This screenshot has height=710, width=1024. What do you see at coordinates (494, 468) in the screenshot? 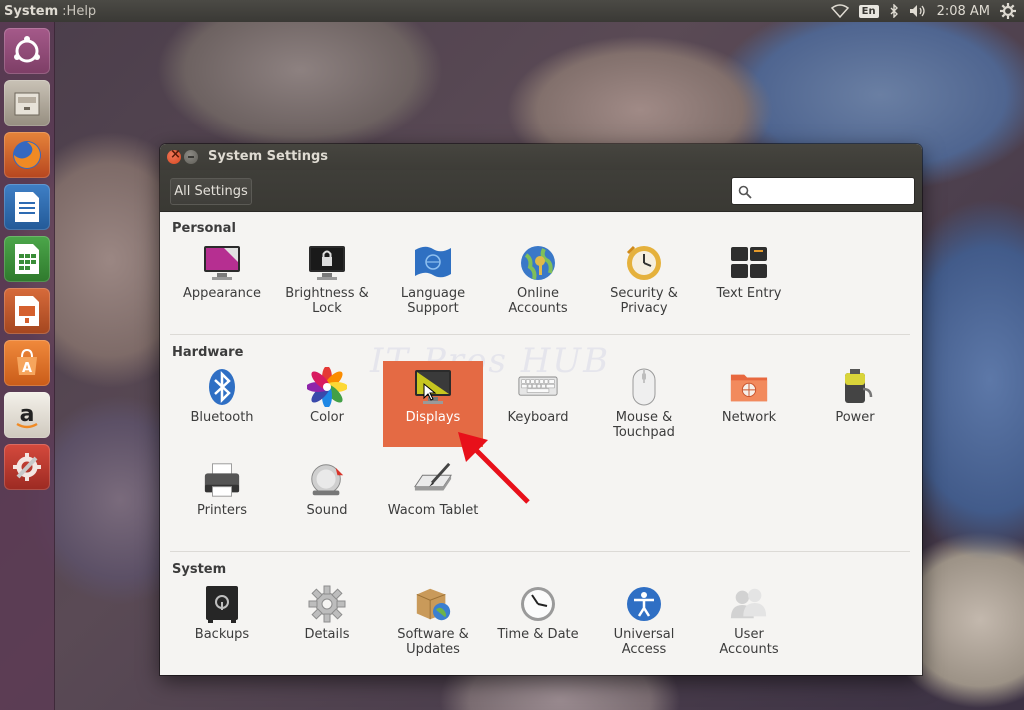
I see `annotation-arrow` at bounding box center [494, 468].